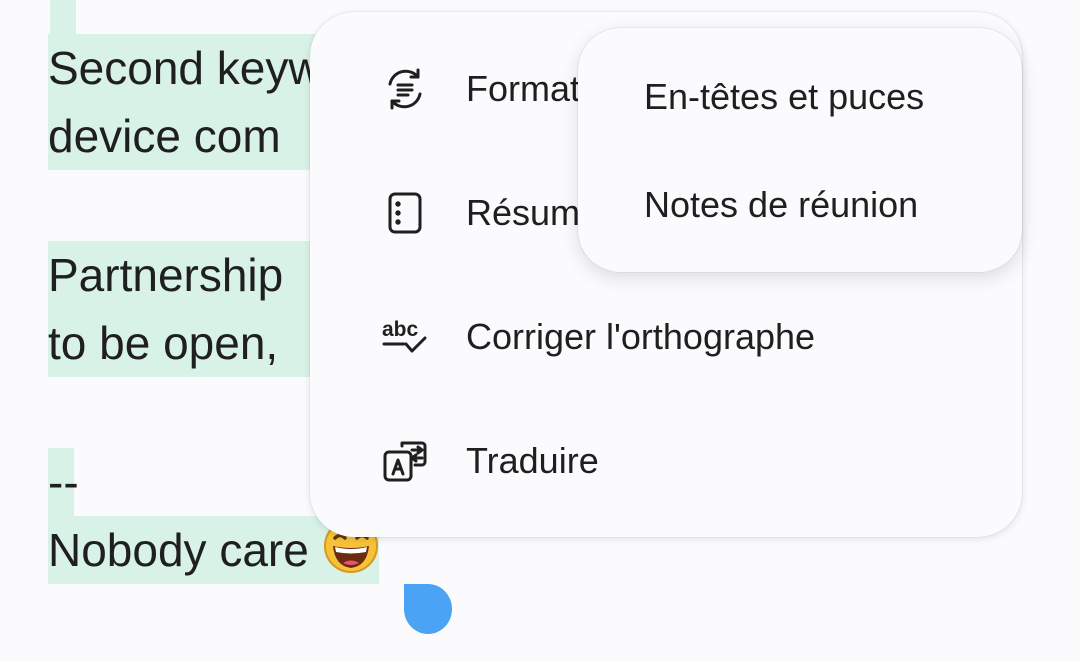 This screenshot has width=1080, height=661. Describe the element at coordinates (428, 609) in the screenshot. I see `selection-handle` at that location.